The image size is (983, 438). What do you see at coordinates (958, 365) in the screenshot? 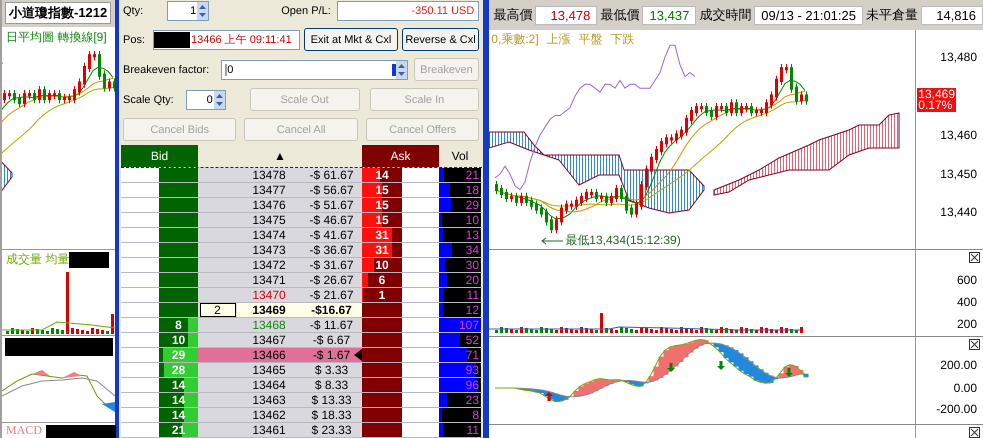
I see `axis-label: 200.00` at bounding box center [958, 365].